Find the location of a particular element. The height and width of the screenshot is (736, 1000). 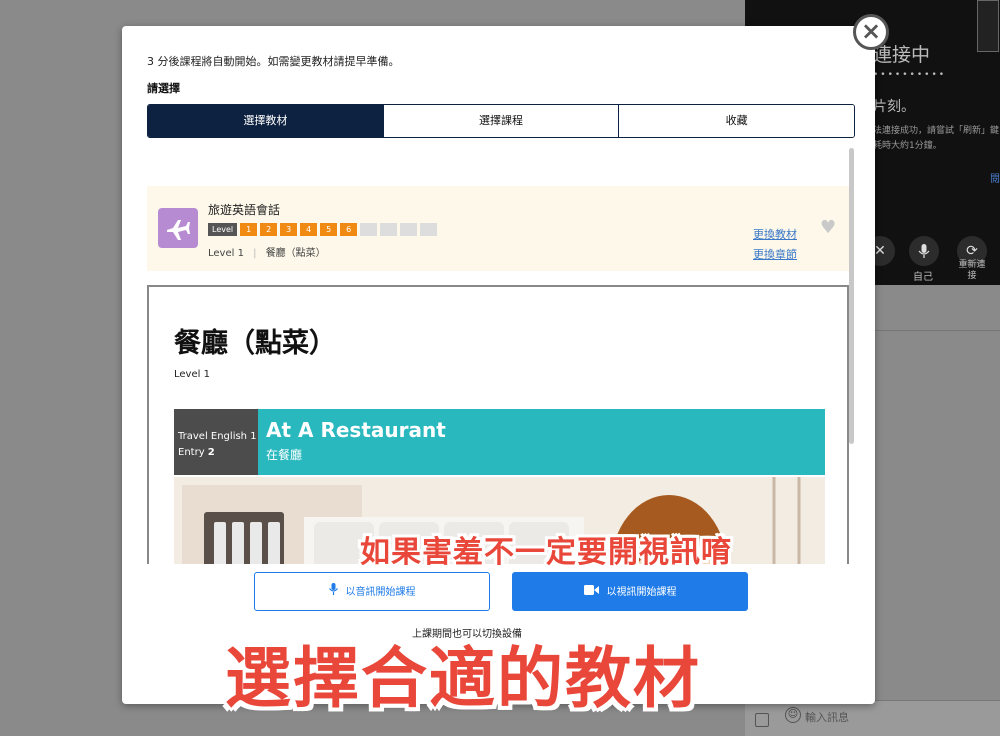

level-step: 6 is located at coordinates (349, 229).